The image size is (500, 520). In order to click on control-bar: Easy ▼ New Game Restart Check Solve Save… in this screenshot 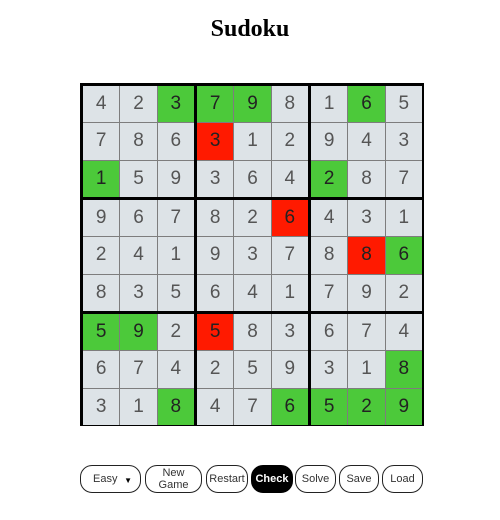, I will do `click(252, 480)`.